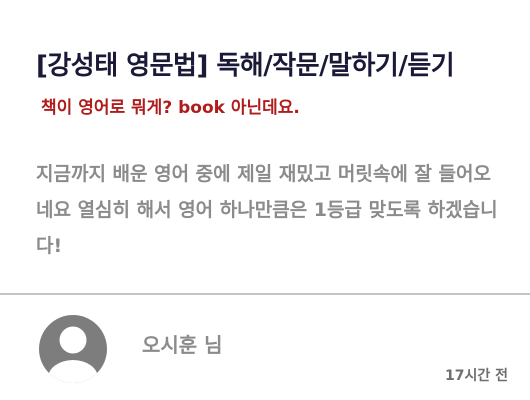  What do you see at coordinates (182, 345) in the screenshot?
I see `author-name: 오시훈 님` at bounding box center [182, 345].